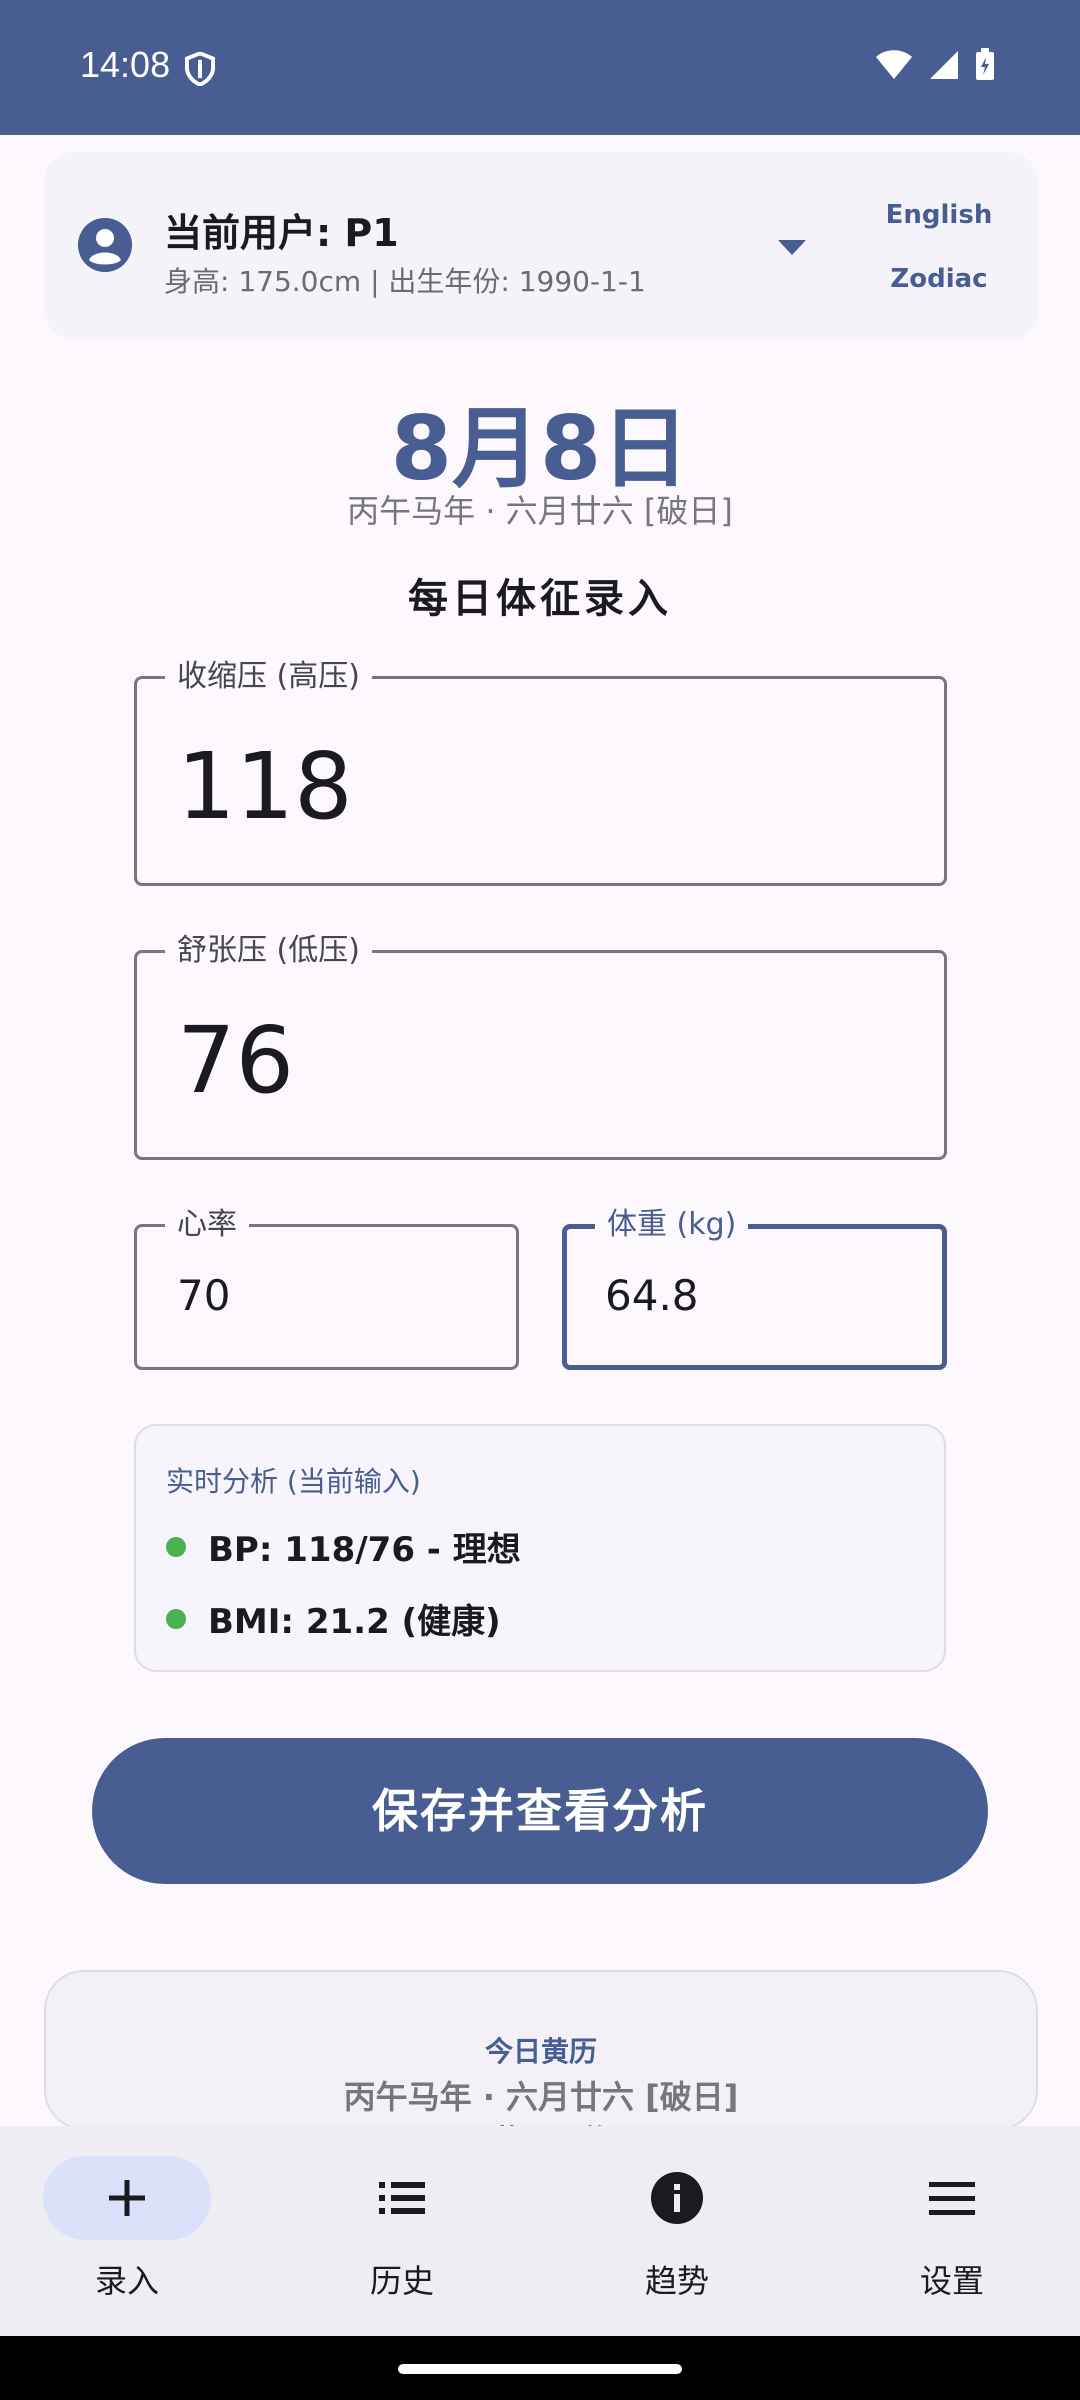 This screenshot has height=2400, width=1080. What do you see at coordinates (200, 69) in the screenshot?
I see `shield-icon` at bounding box center [200, 69].